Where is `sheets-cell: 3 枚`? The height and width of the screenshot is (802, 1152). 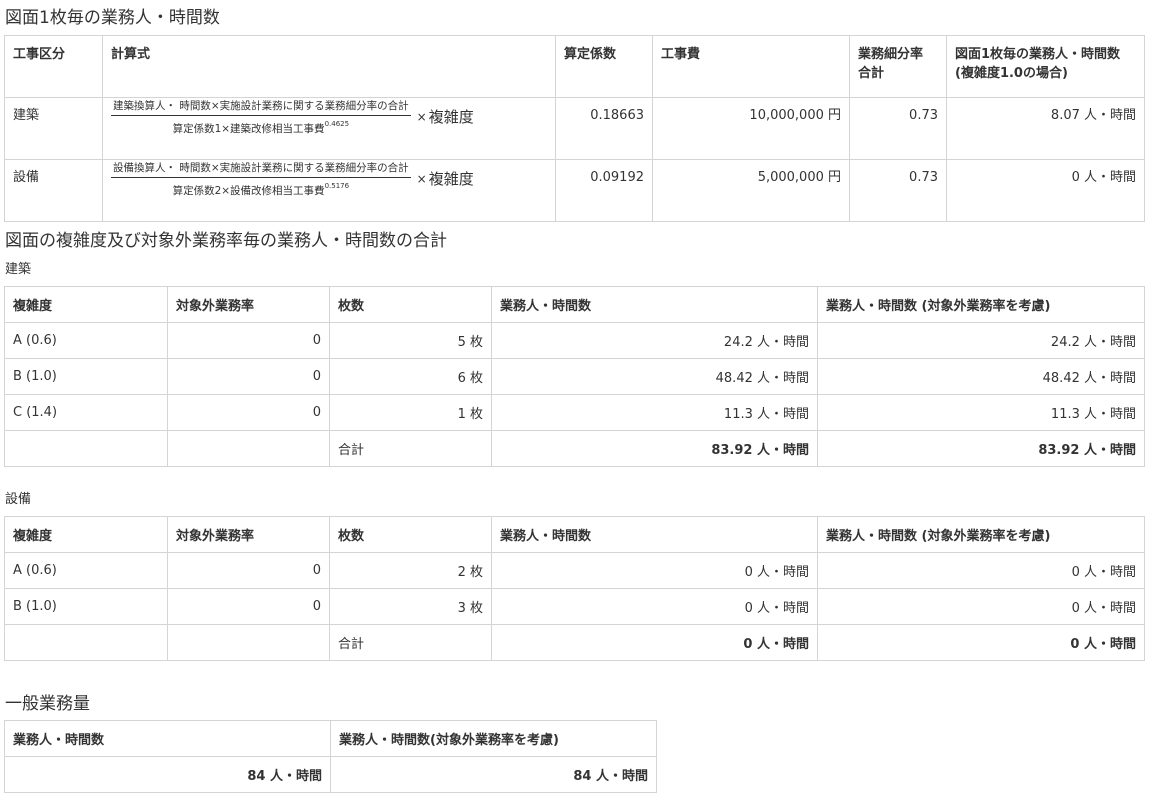 sheets-cell: 3 枚 is located at coordinates (410, 606).